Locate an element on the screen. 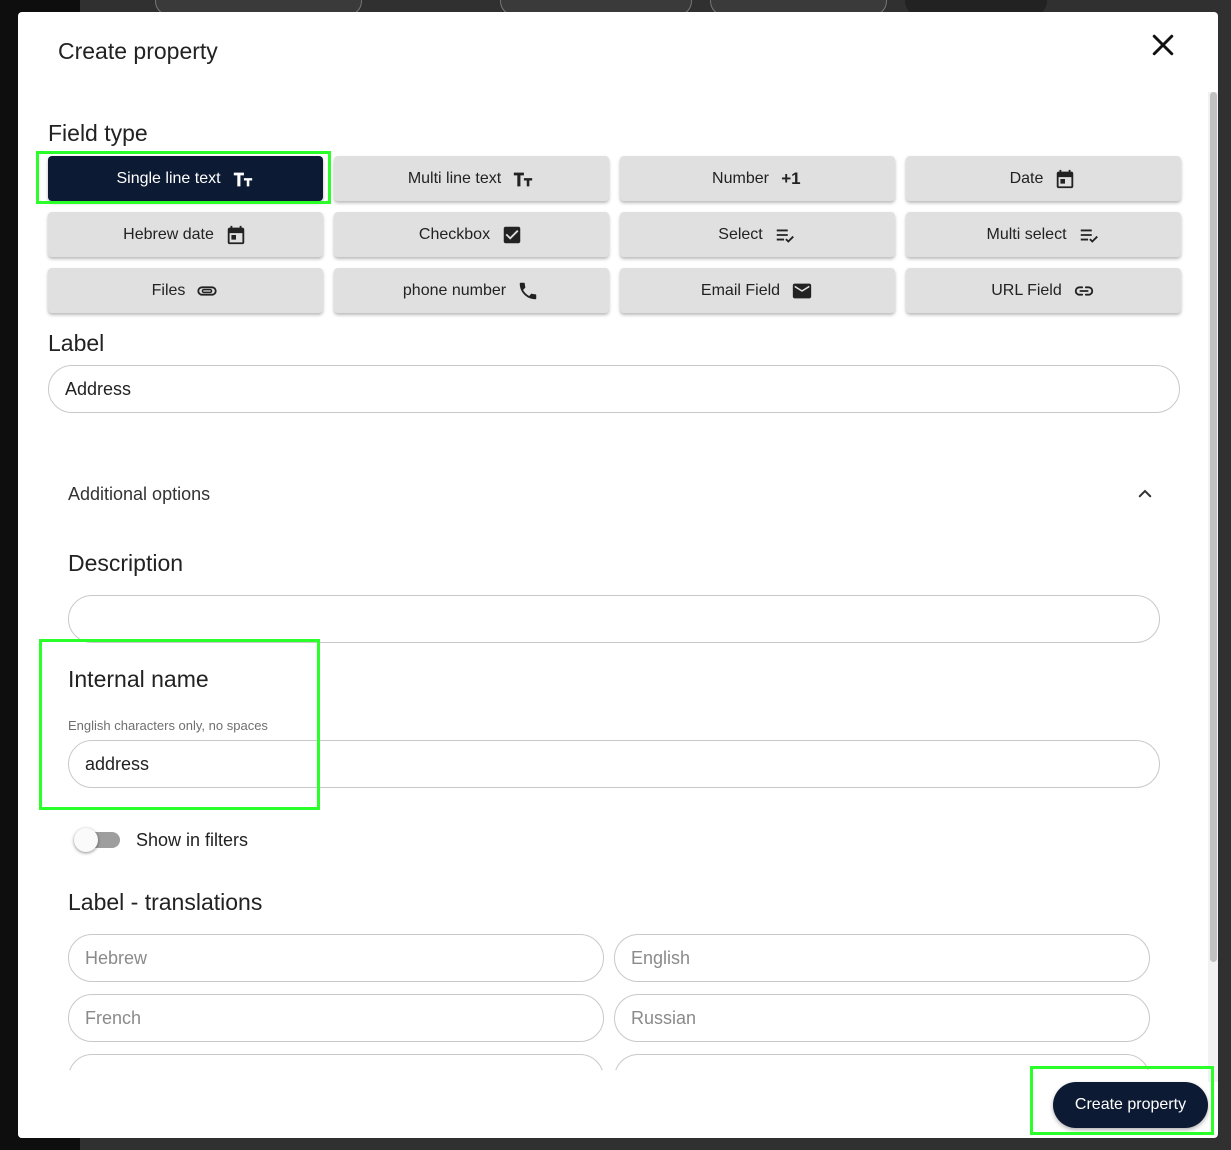 The height and width of the screenshot is (1150, 1231). close-button is located at coordinates (1163, 45).